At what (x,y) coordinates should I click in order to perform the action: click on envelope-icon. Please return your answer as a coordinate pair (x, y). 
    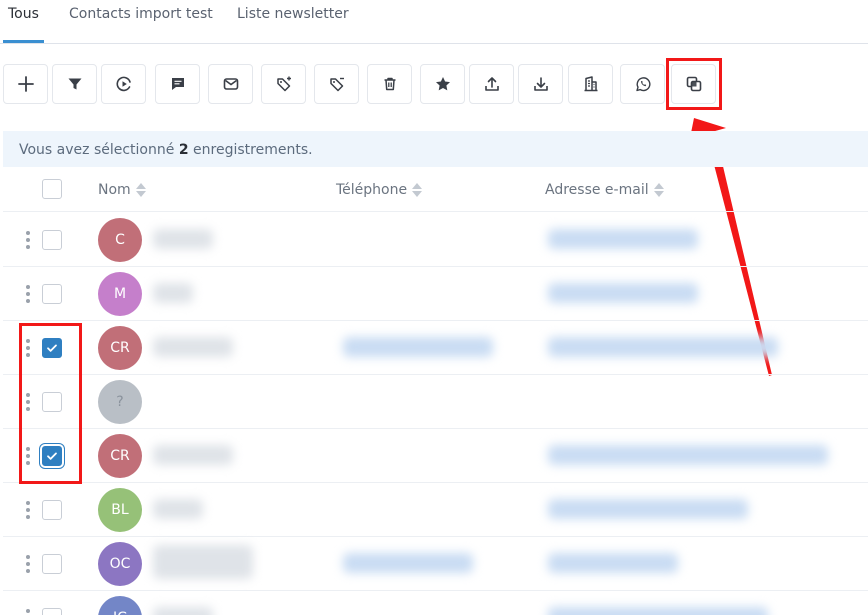
    Looking at the image, I should click on (230, 84).